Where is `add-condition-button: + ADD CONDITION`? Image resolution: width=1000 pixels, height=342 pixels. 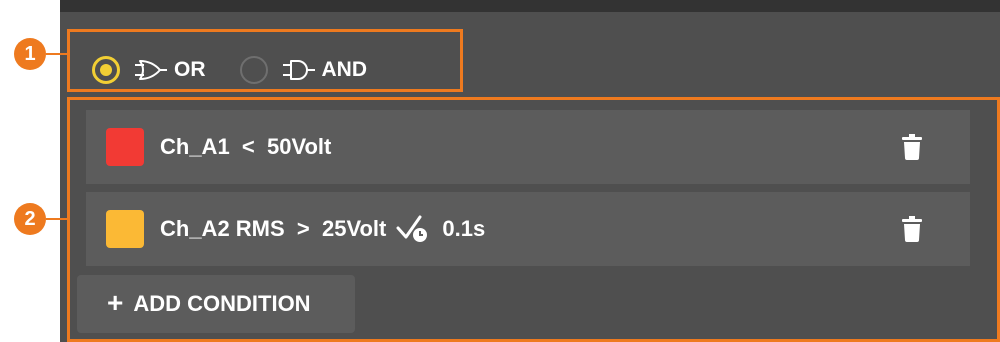
add-condition-button: + ADD CONDITION is located at coordinates (216, 304).